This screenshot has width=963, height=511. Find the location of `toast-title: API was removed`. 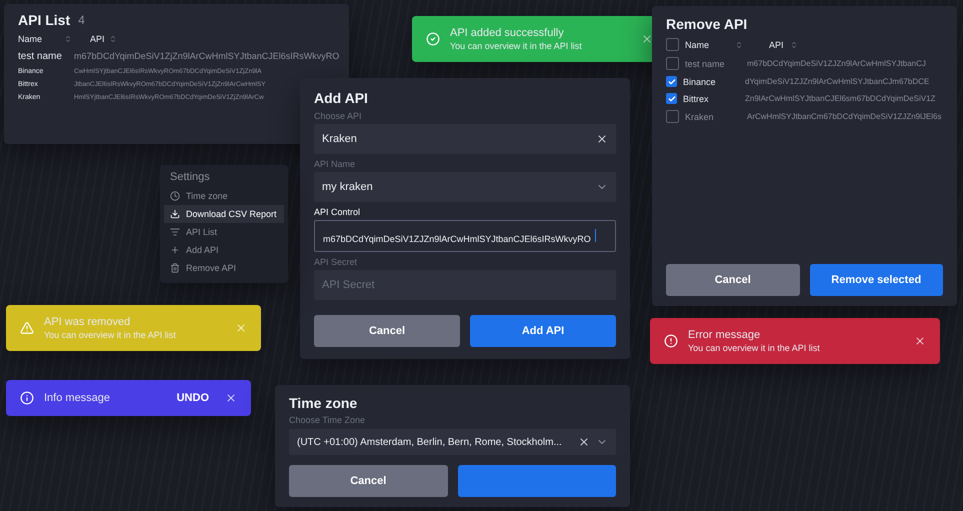

toast-title: API was removed is located at coordinates (88, 322).